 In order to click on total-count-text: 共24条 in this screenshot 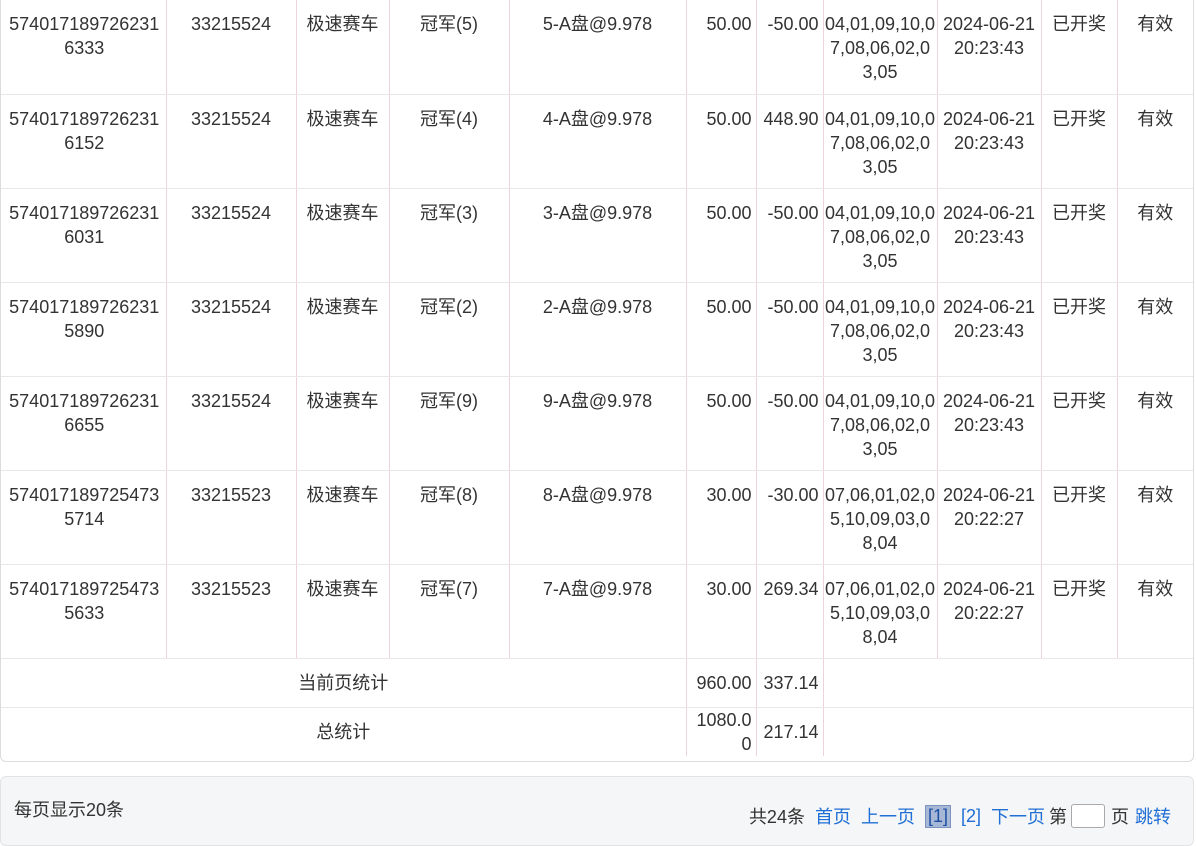, I will do `click(776, 817)`.